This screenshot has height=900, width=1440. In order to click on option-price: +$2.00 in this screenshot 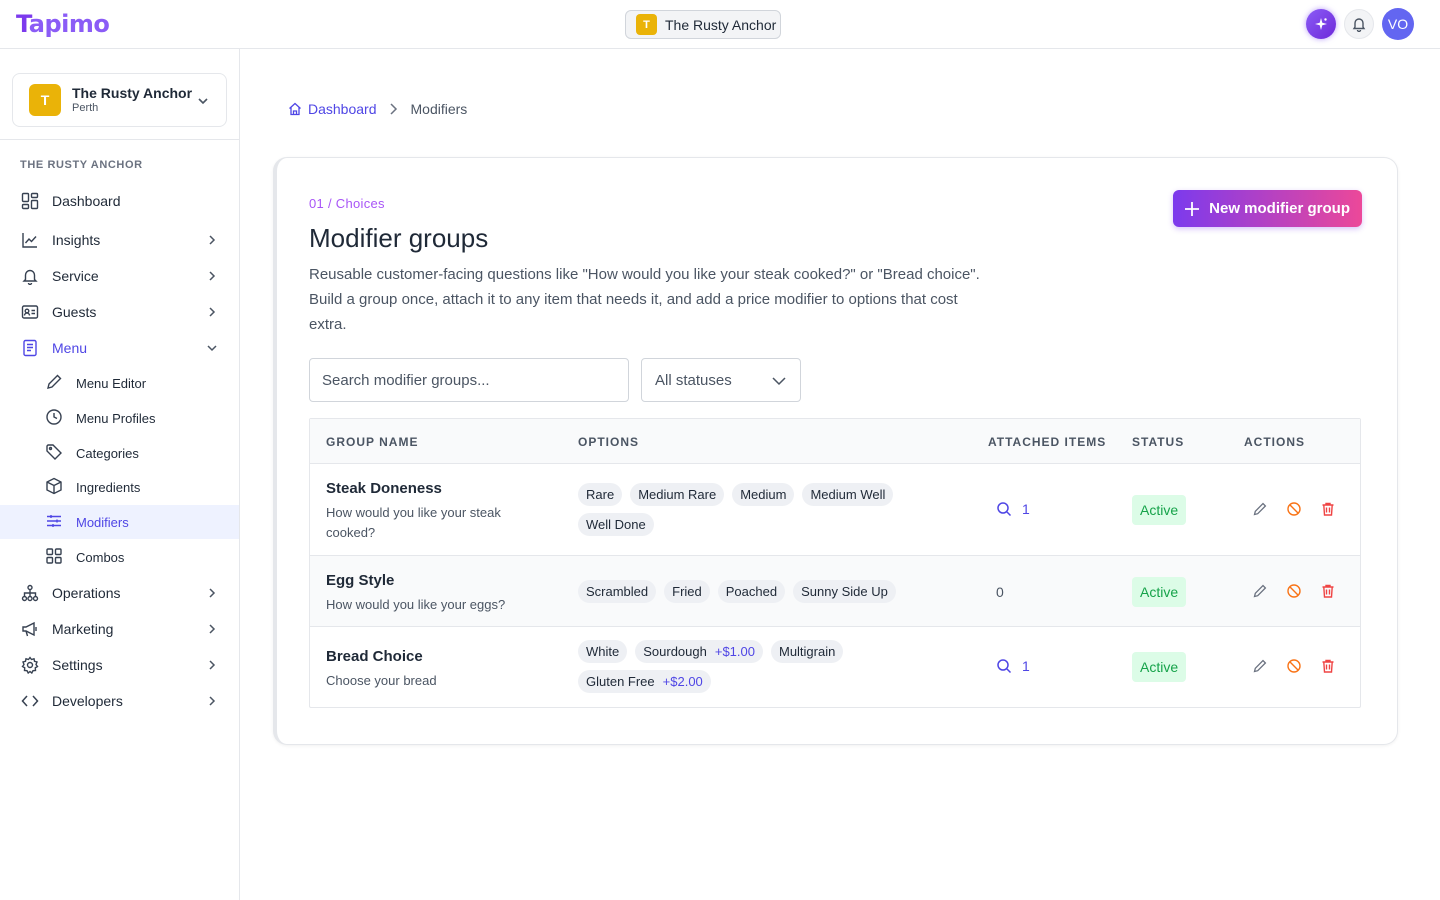, I will do `click(682, 681)`.